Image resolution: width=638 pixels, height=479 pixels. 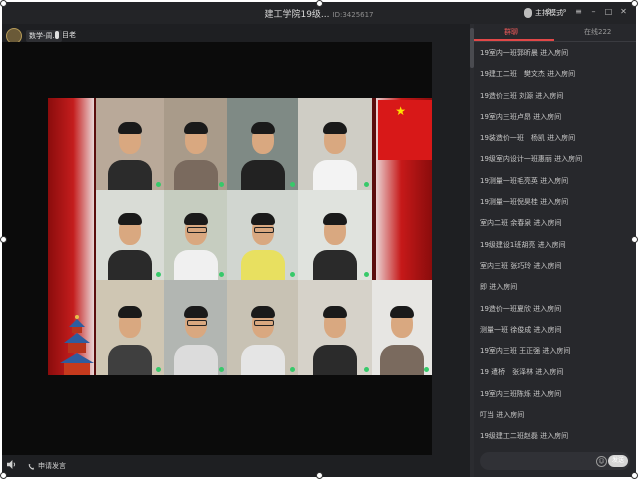 What do you see at coordinates (593, 11) in the screenshot?
I see `minimize-icon: –` at bounding box center [593, 11].